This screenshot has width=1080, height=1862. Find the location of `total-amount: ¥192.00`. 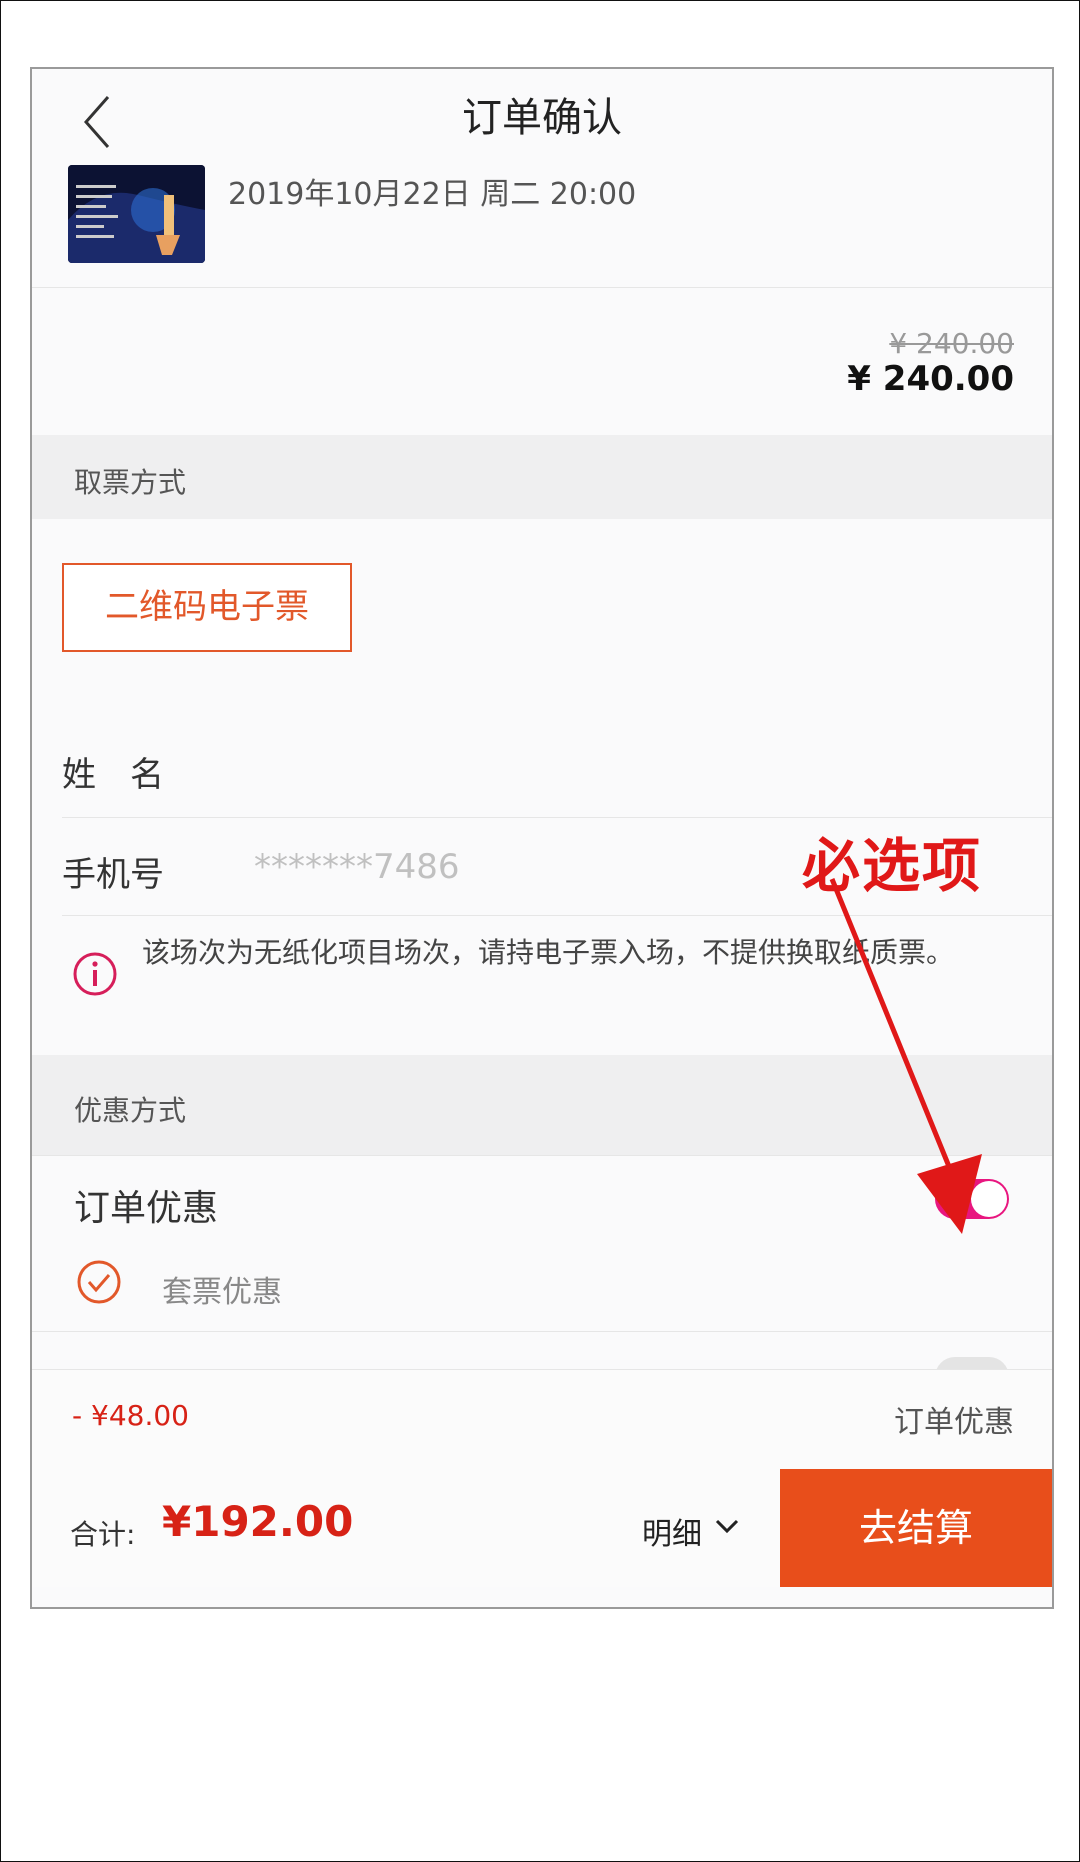

total-amount: ¥192.00 is located at coordinates (258, 1521).